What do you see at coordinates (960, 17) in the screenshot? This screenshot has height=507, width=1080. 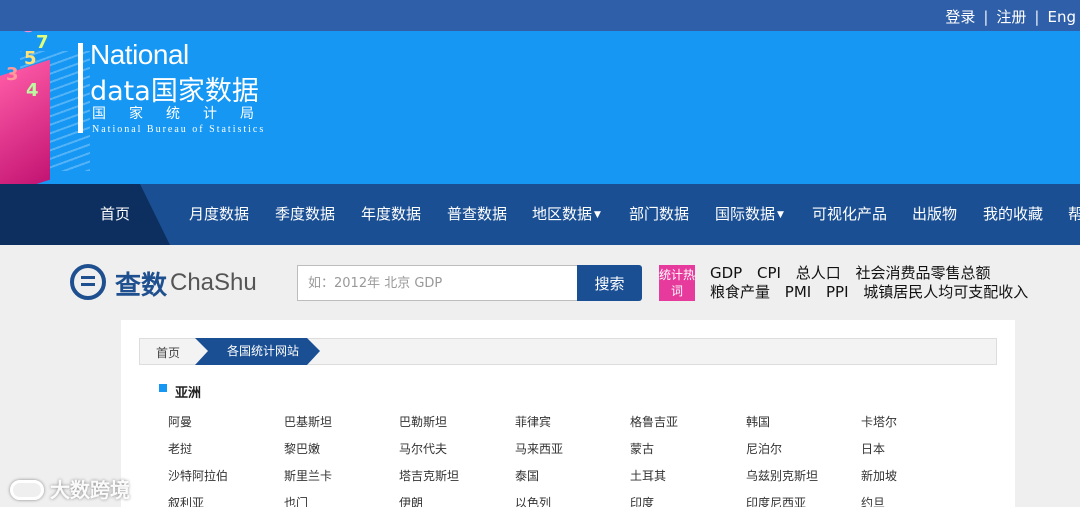 I see `login-link: 登录` at bounding box center [960, 17].